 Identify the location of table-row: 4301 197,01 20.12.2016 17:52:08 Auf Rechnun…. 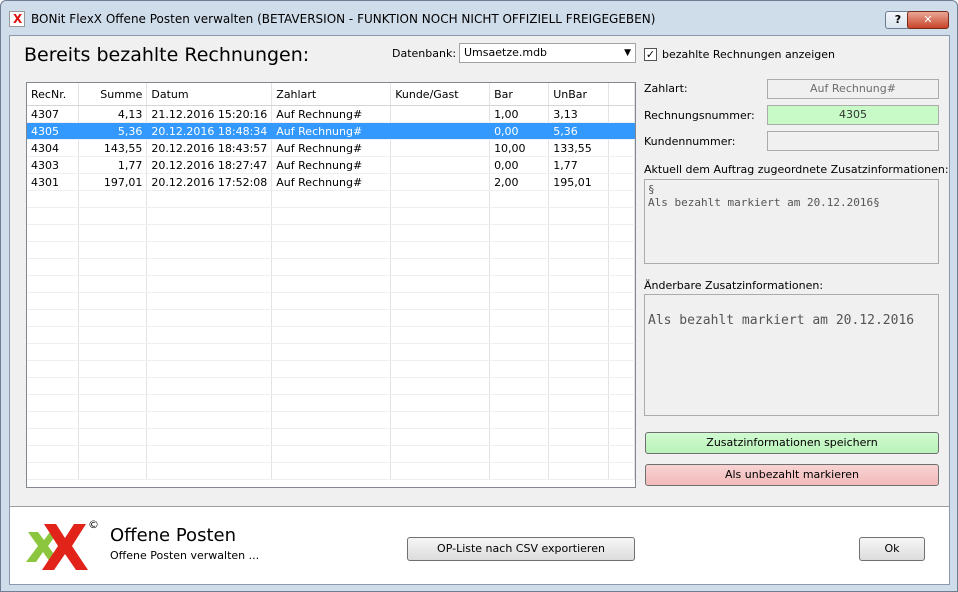
(331, 182).